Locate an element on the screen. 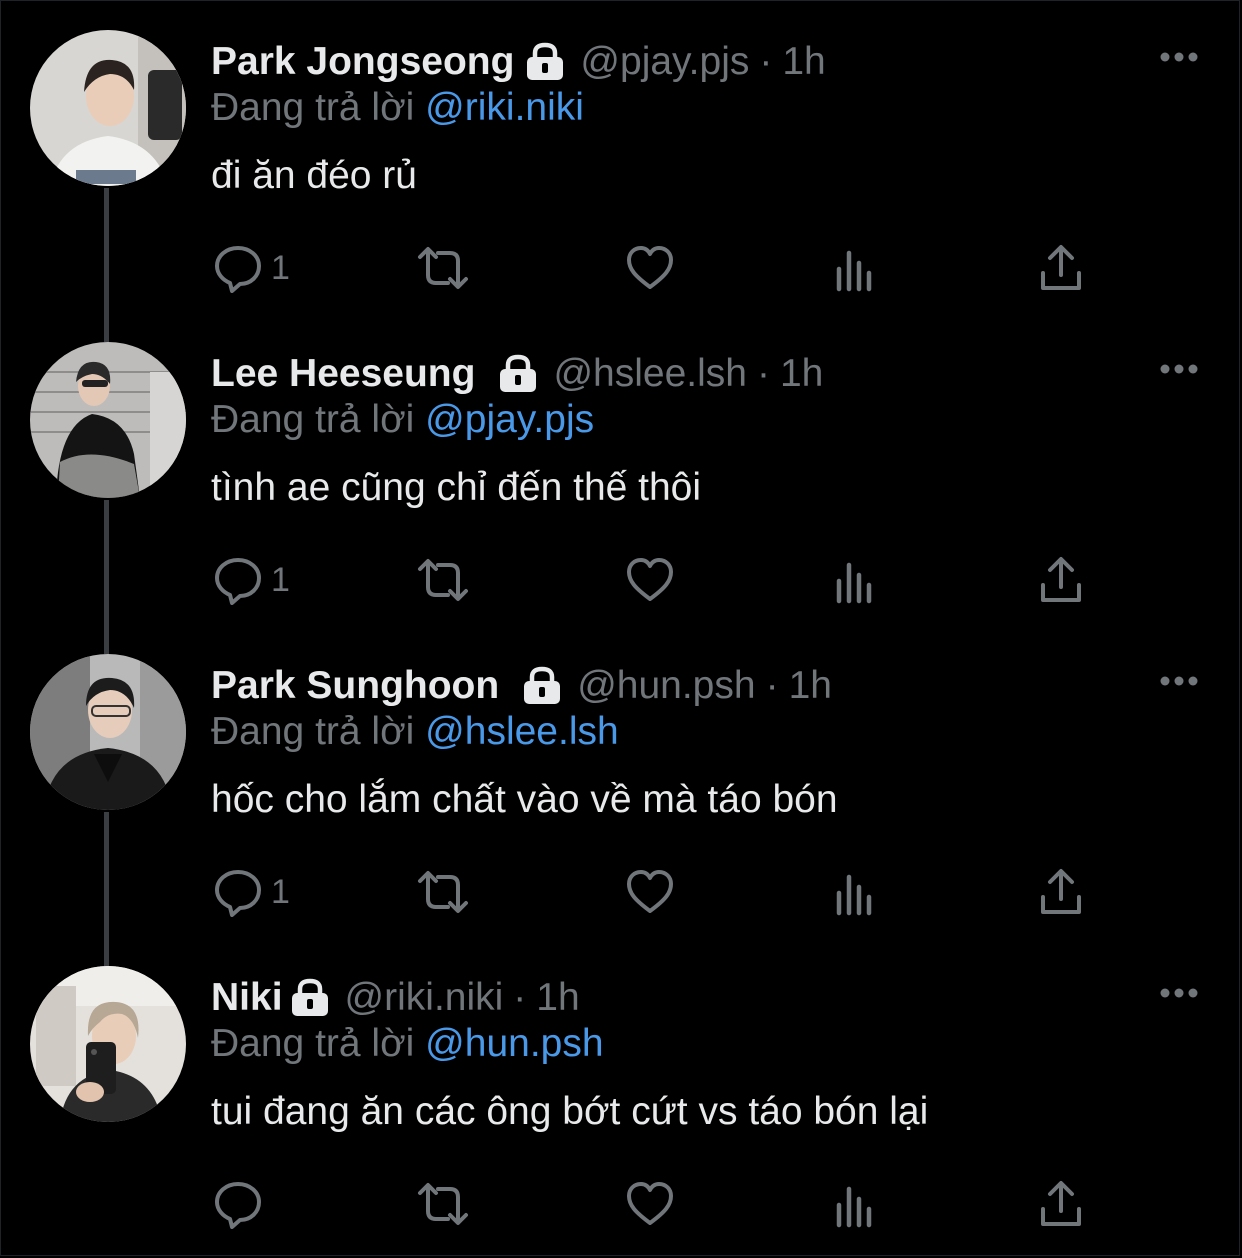 This screenshot has width=1242, height=1258. replying-to: Đang trả lời @hun.psh is located at coordinates (407, 1044).